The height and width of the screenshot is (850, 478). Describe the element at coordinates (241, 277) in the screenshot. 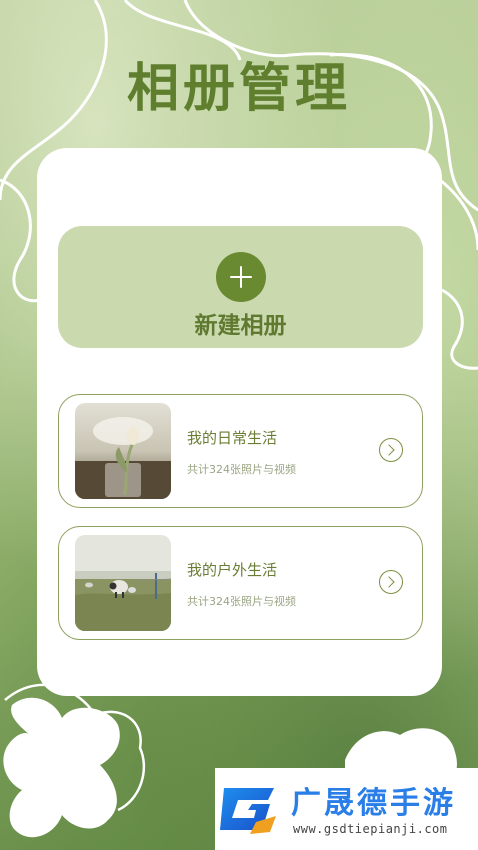

I see `plus-icon` at that location.